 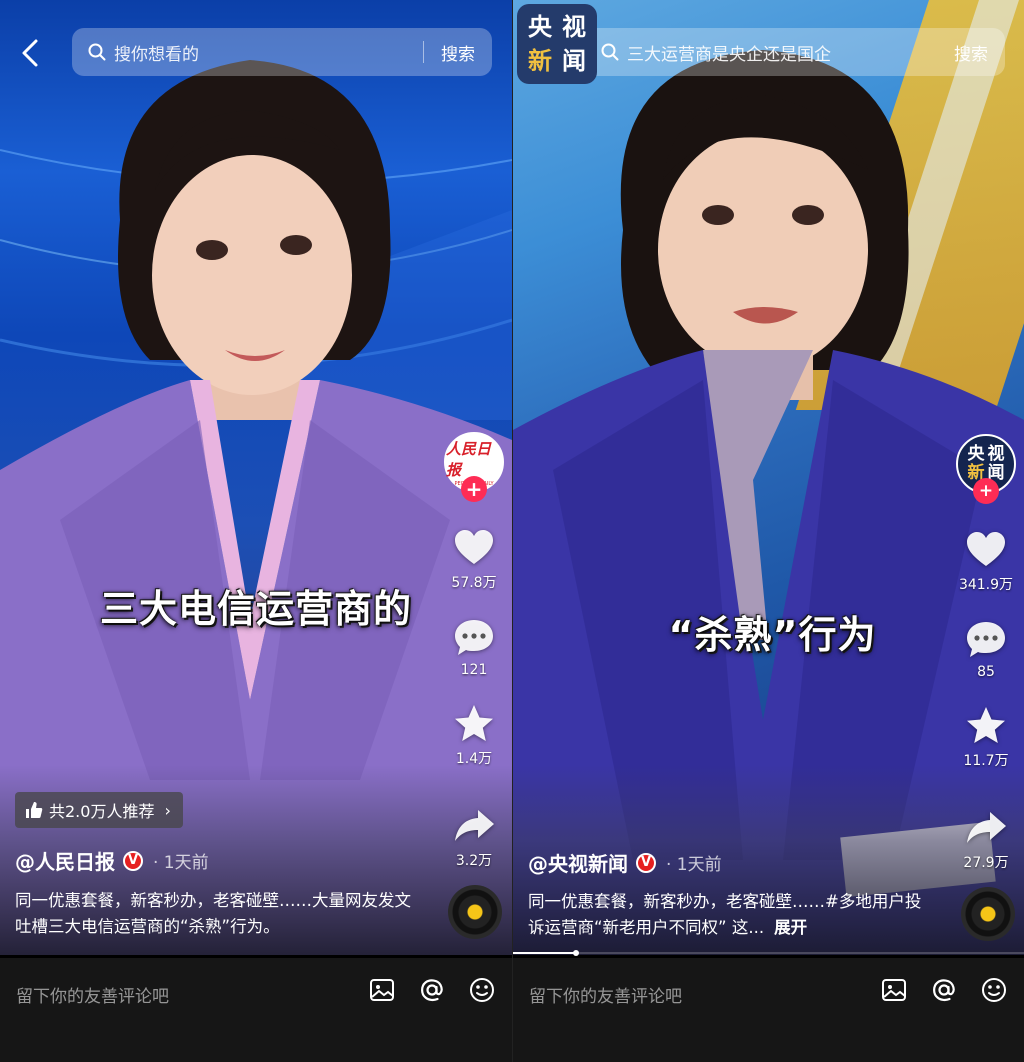 I want to click on favorite-button: 1.4万, so click(x=474, y=735).